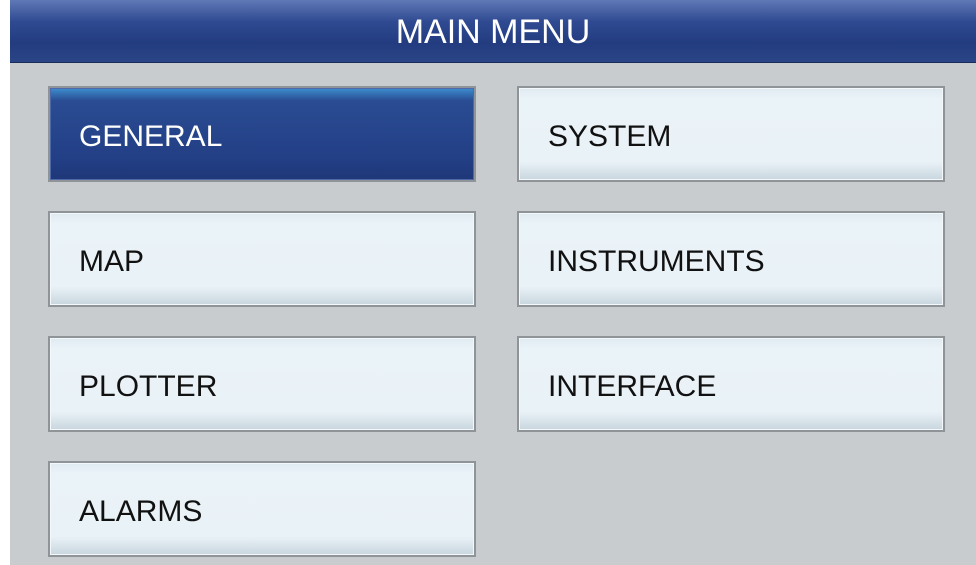  Describe the element at coordinates (262, 134) in the screenshot. I see `general-button: GENERAL` at that location.